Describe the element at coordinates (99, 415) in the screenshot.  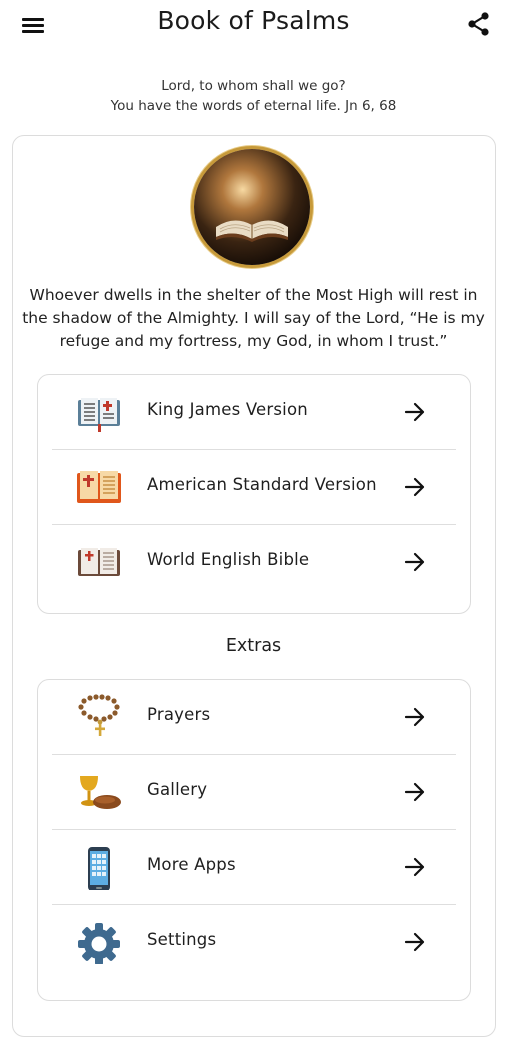
I see `bible-icon` at that location.